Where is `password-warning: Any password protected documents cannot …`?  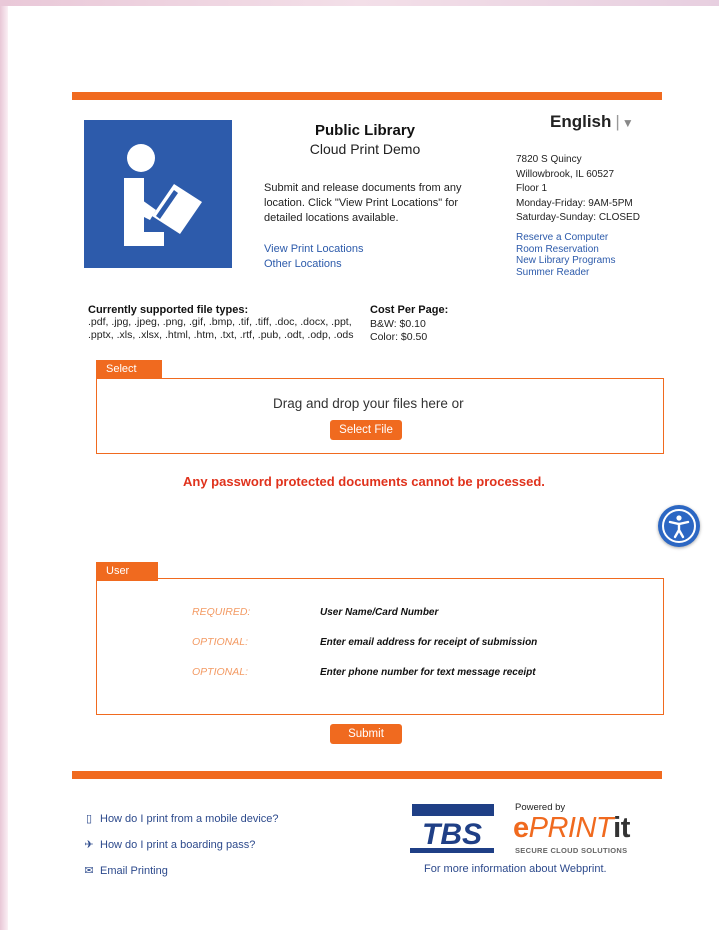 password-warning: Any password protected documents cannot … is located at coordinates (364, 481).